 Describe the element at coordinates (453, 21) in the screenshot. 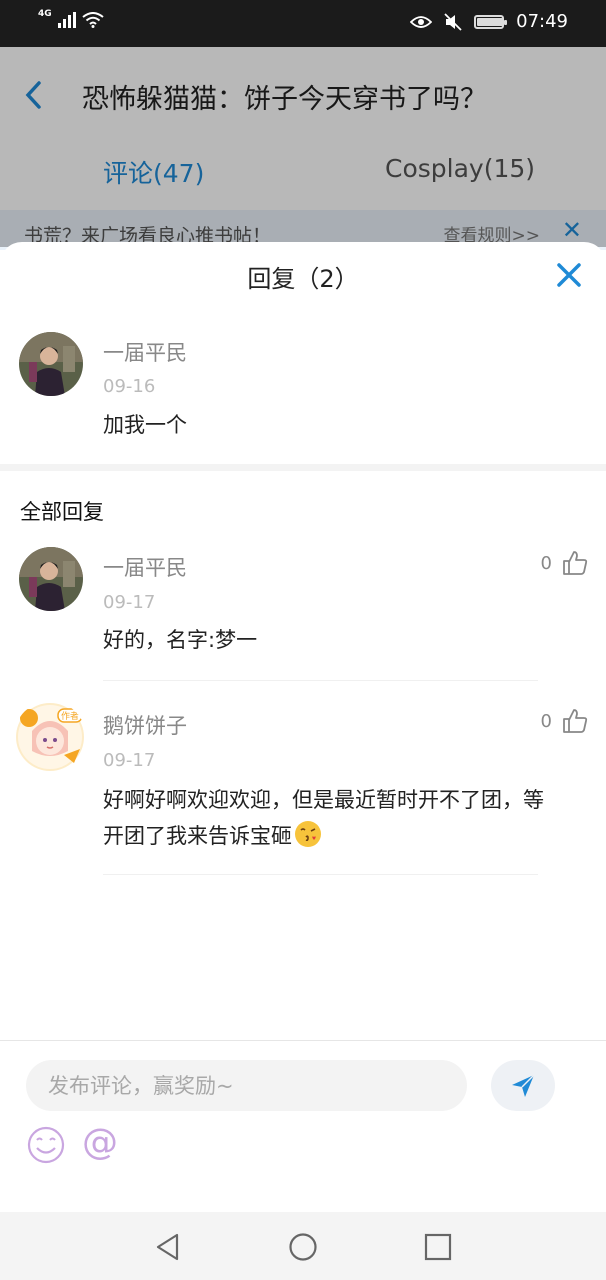

I see `mute-icon` at that location.